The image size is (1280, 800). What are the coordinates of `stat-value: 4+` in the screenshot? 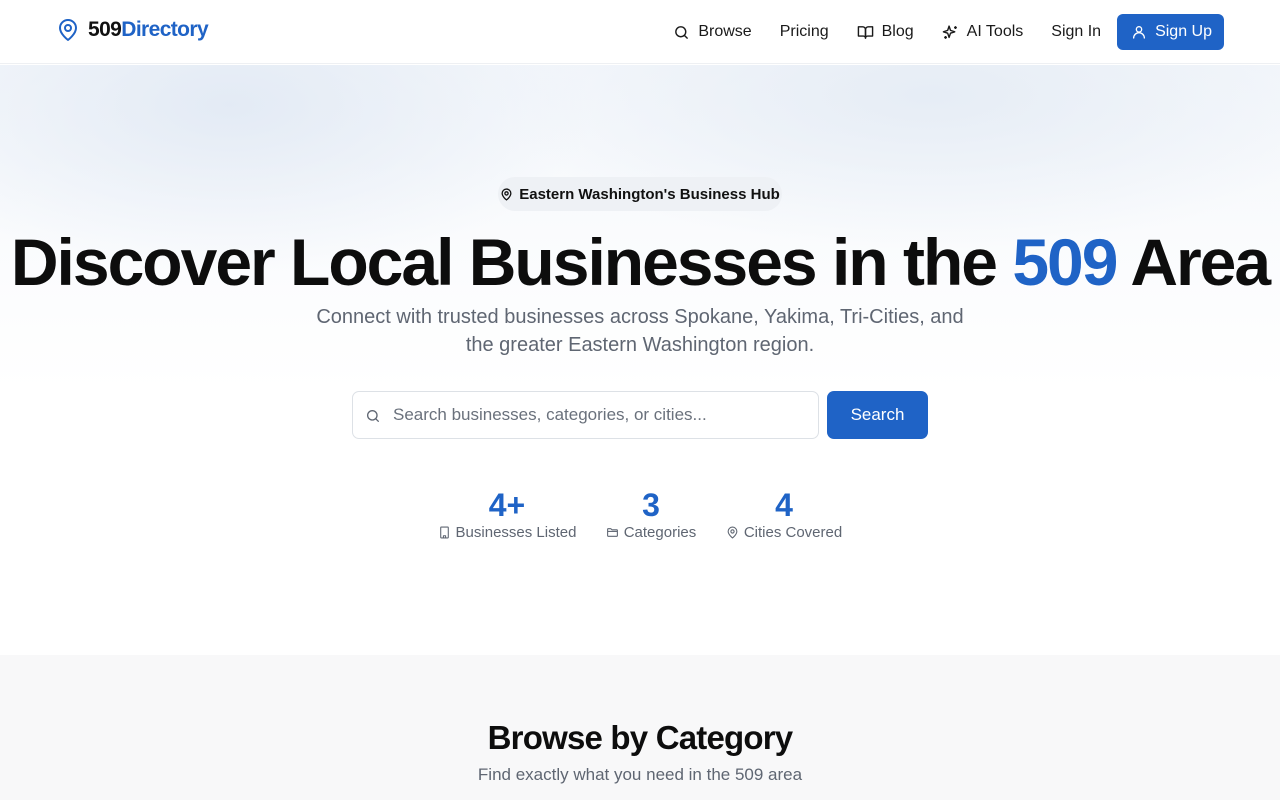 It's located at (507, 505).